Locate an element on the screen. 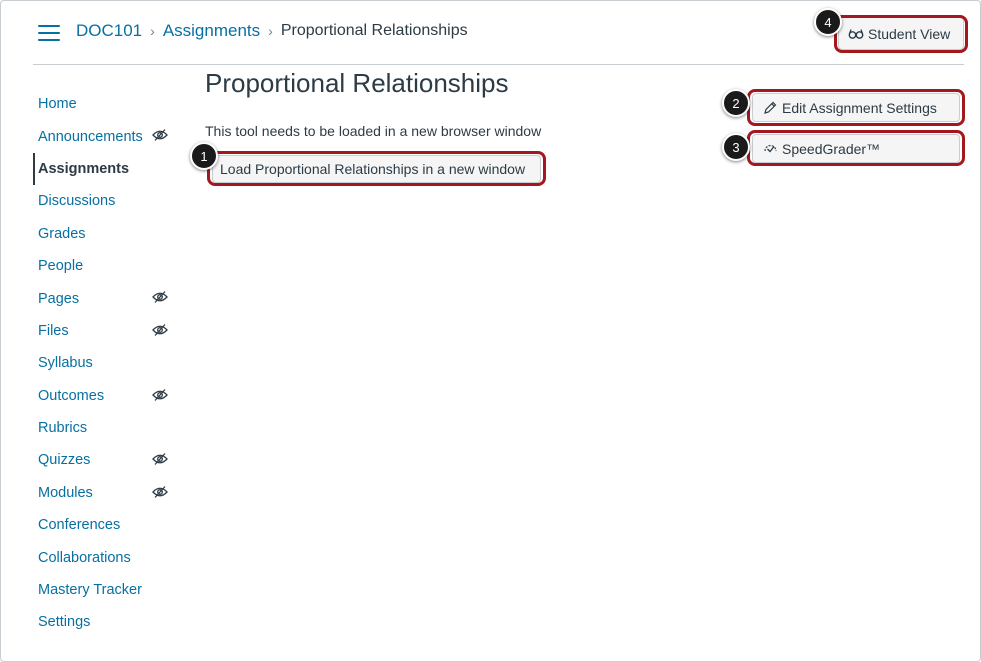 This screenshot has height=662, width=981. breadcrumb-course-link: DOC101 is located at coordinates (109, 31).